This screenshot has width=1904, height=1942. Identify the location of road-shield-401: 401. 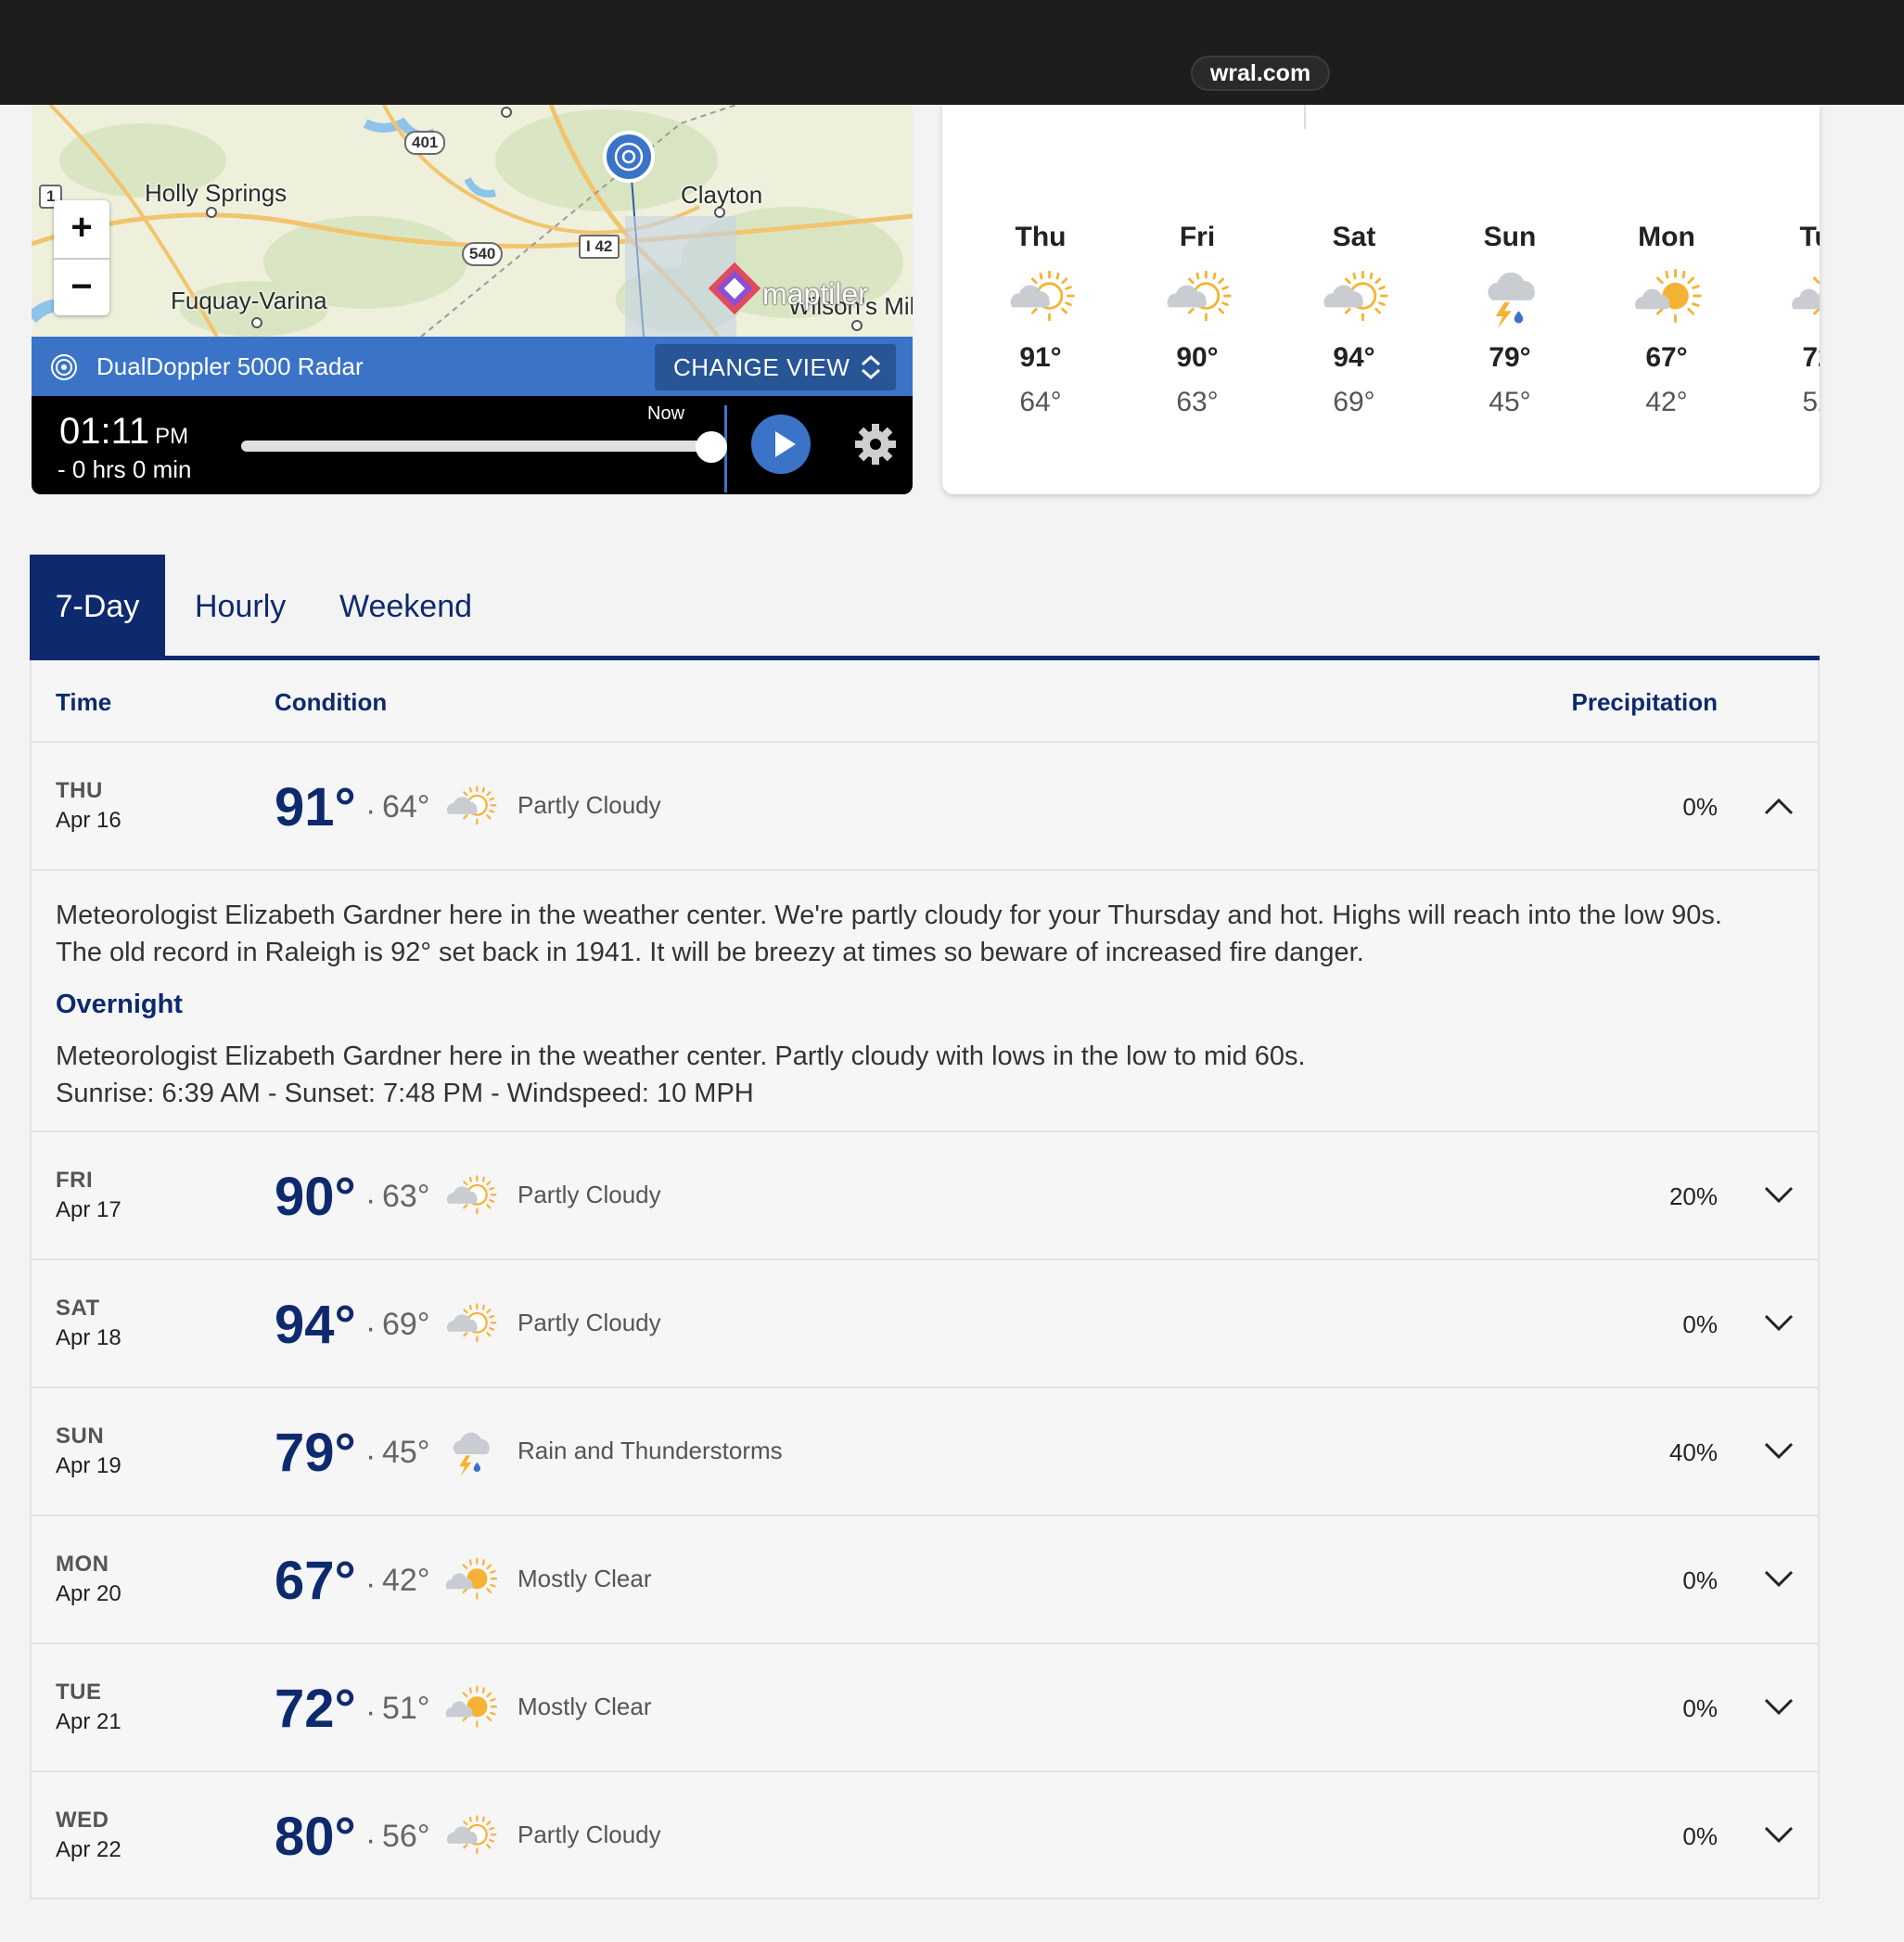
(425, 143).